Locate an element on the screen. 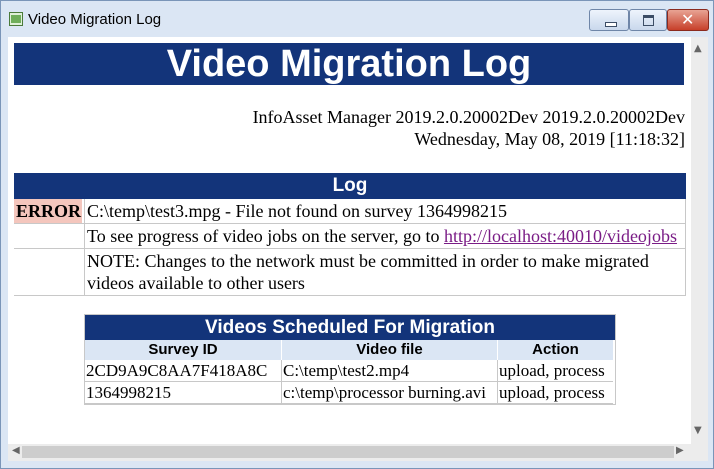 The width and height of the screenshot is (714, 469). close-icon: ✕ is located at coordinates (688, 19).